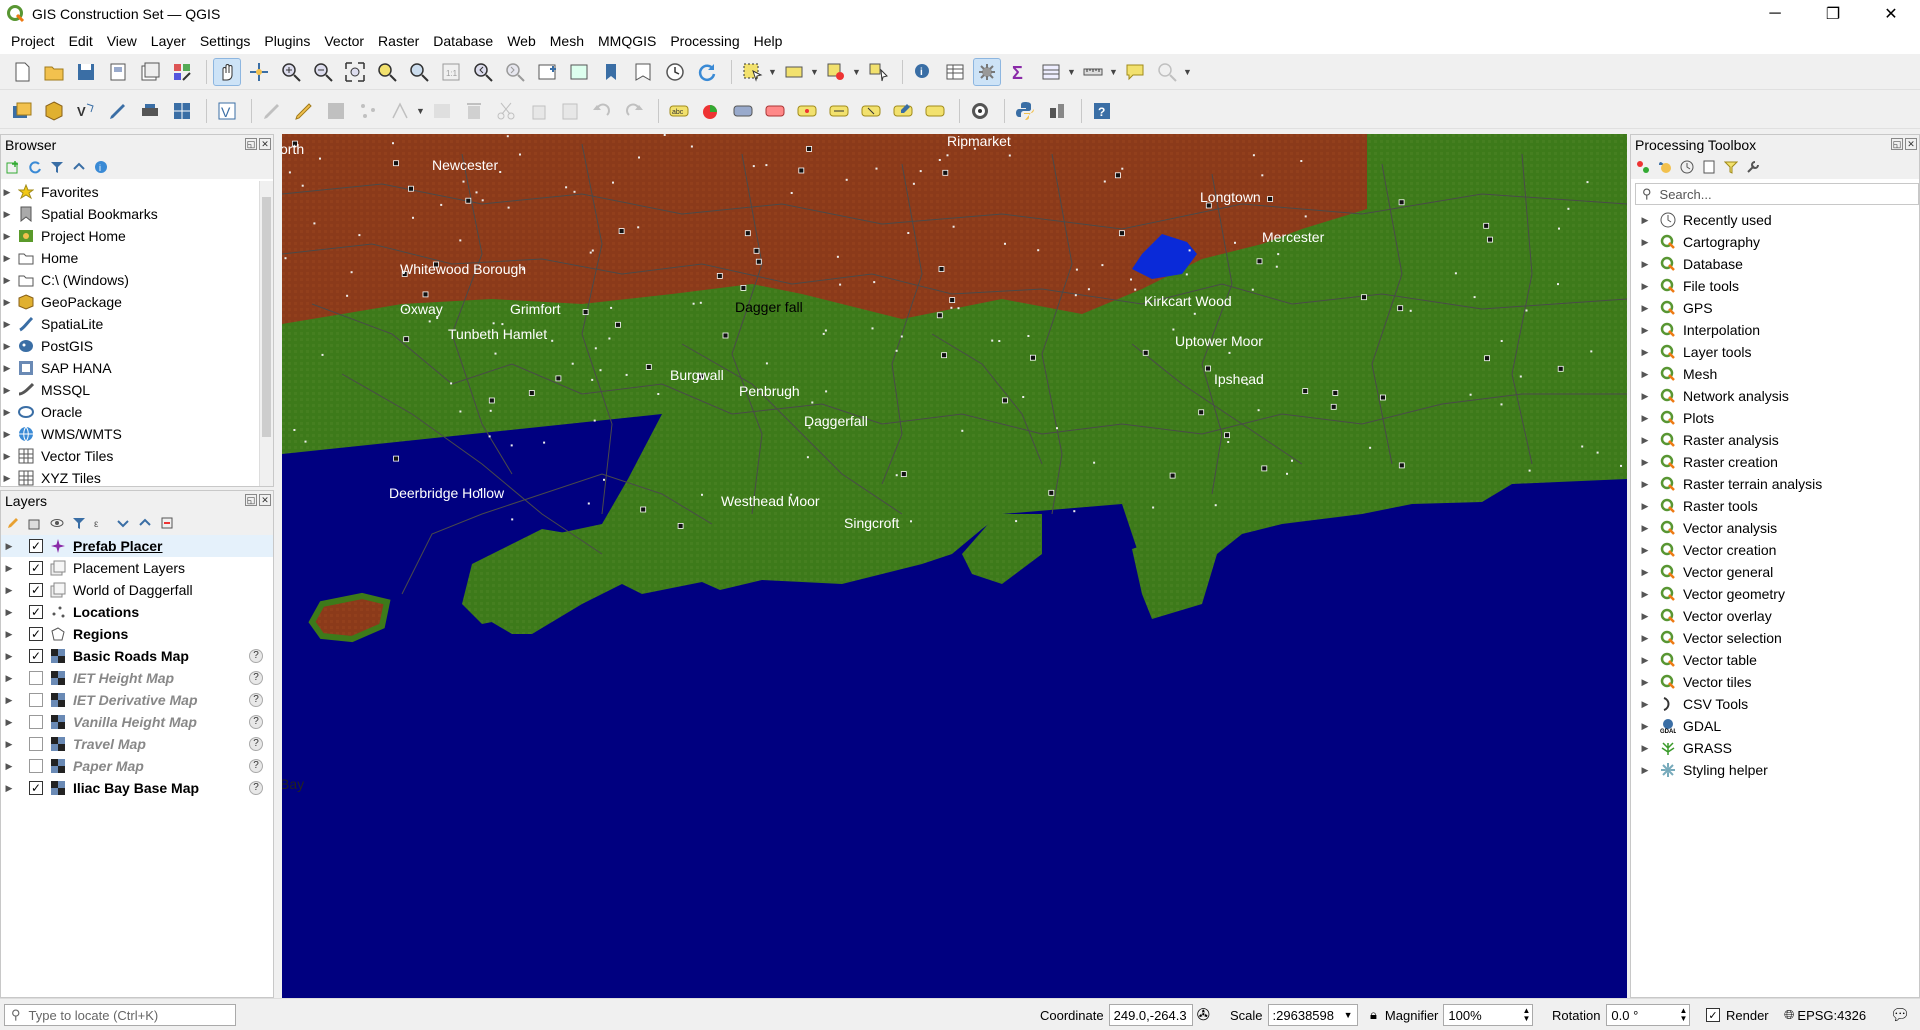  I want to click on layer-item: ▶ ✓ Iliac Bay Base Map?, so click(137, 788).